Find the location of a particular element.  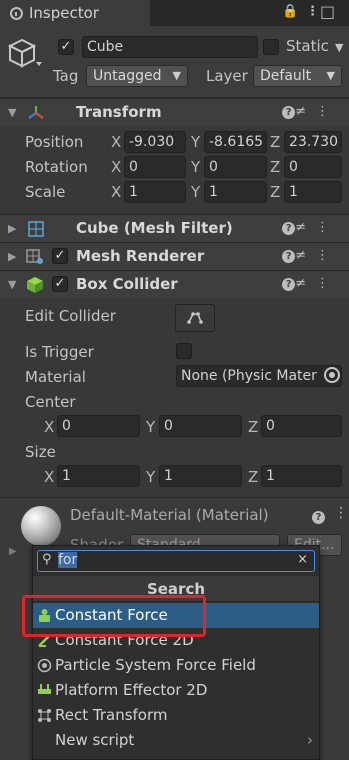

static-label: Static is located at coordinates (307, 46).